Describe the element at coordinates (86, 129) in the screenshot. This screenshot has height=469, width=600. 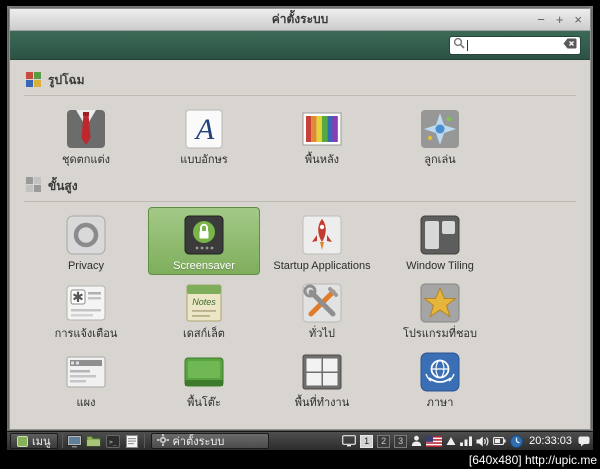
I see `themes-icon` at that location.